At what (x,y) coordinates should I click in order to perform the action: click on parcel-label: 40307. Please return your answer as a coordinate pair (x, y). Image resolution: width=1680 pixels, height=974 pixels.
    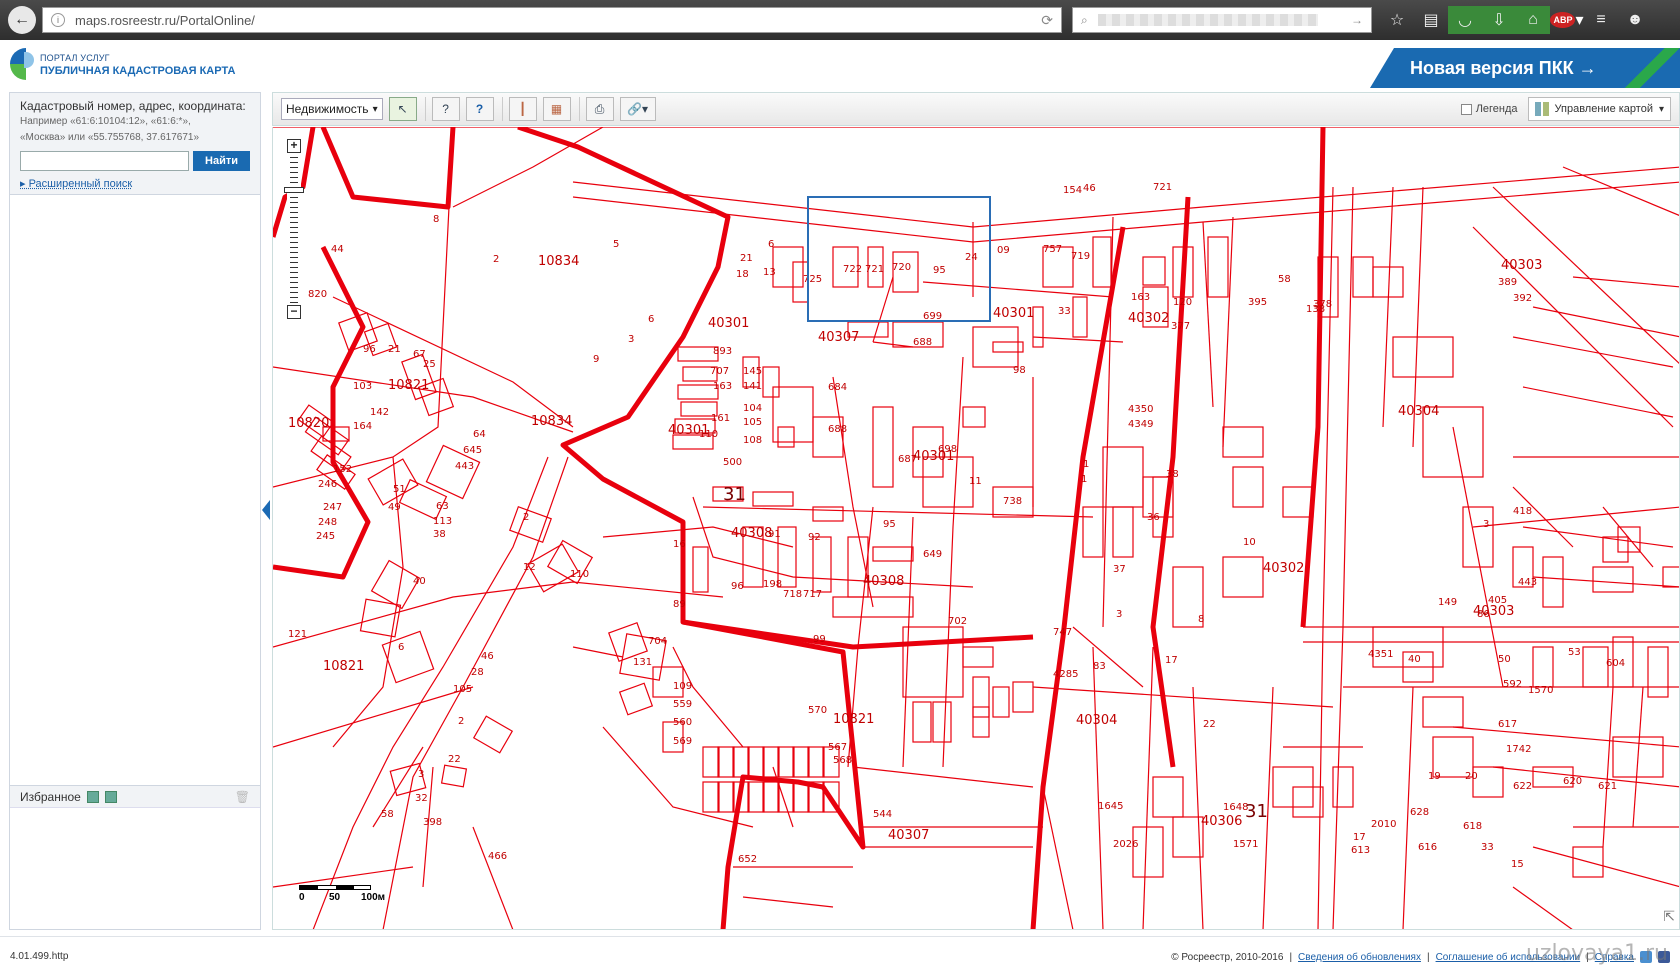
    Looking at the image, I should click on (838, 337).